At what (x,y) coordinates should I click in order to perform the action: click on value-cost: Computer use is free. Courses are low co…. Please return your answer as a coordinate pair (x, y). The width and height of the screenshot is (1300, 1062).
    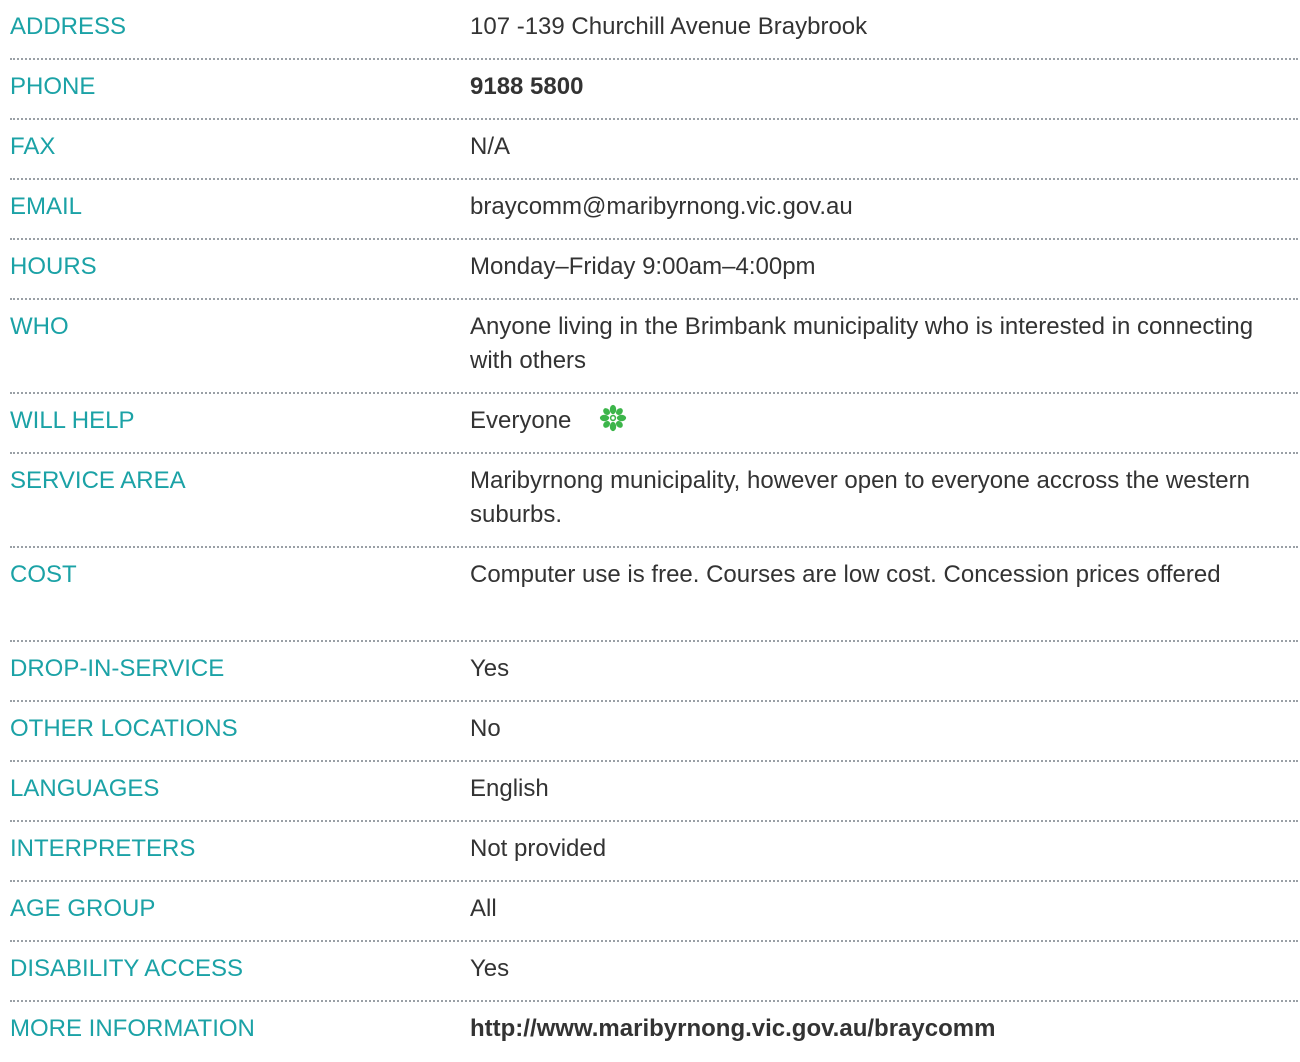
    Looking at the image, I should click on (845, 574).